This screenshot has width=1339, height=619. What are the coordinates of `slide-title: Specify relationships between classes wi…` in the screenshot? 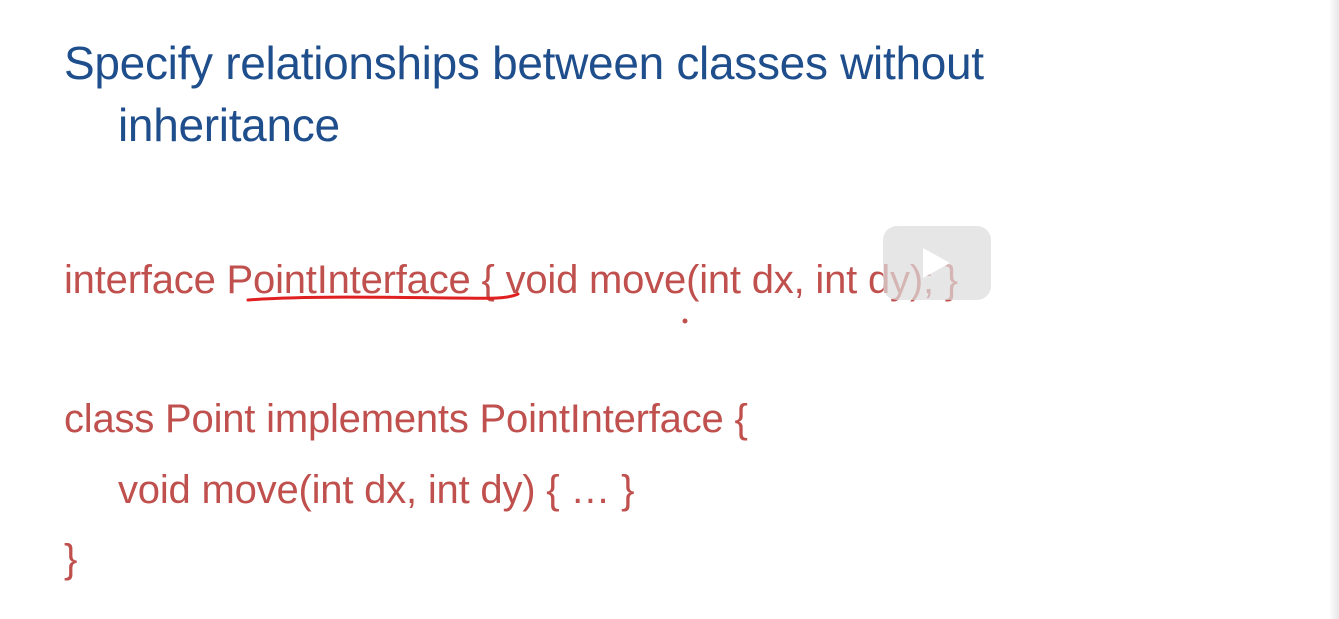 It's located at (524, 94).